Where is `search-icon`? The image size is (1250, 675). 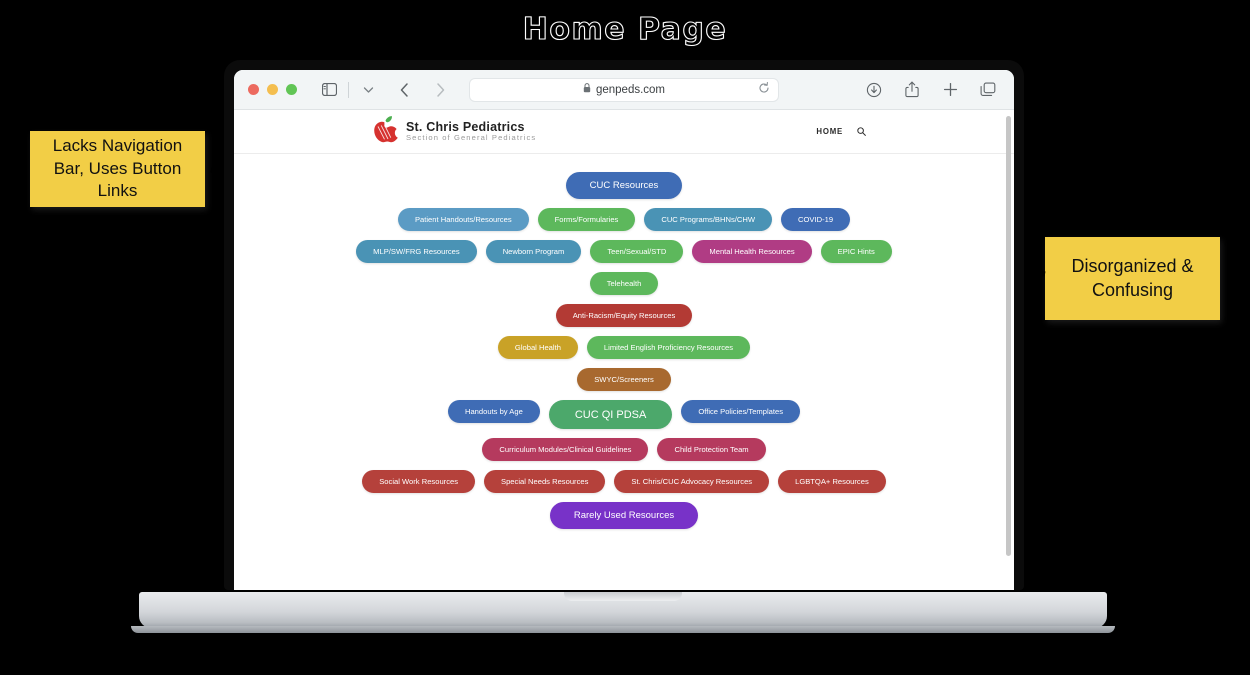
search-icon is located at coordinates (861, 132).